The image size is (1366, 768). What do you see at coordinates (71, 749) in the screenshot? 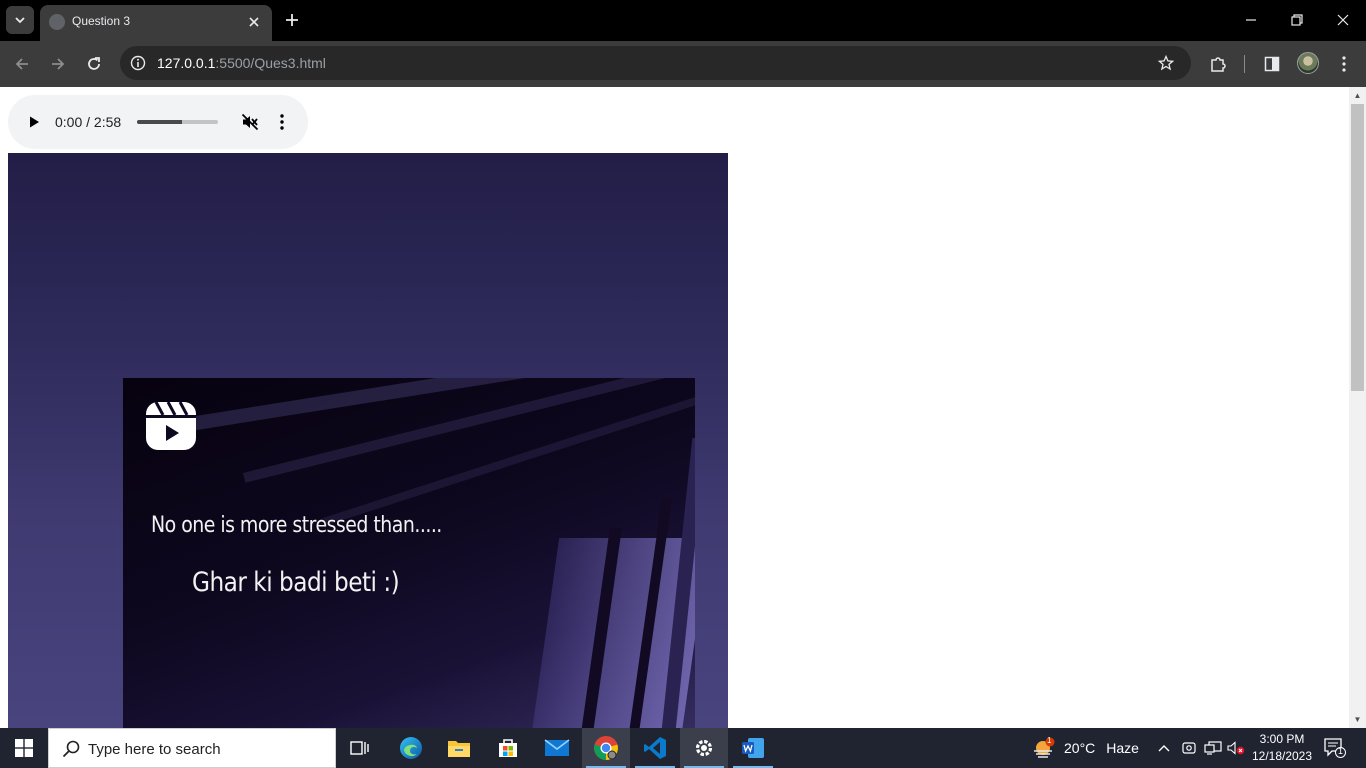
I see `search-icon` at bounding box center [71, 749].